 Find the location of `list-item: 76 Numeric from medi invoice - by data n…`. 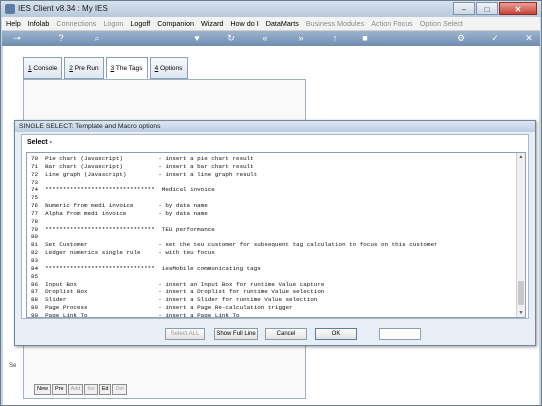

list-item: 76 Numeric from medi invoice - by data n… is located at coordinates (273, 206).